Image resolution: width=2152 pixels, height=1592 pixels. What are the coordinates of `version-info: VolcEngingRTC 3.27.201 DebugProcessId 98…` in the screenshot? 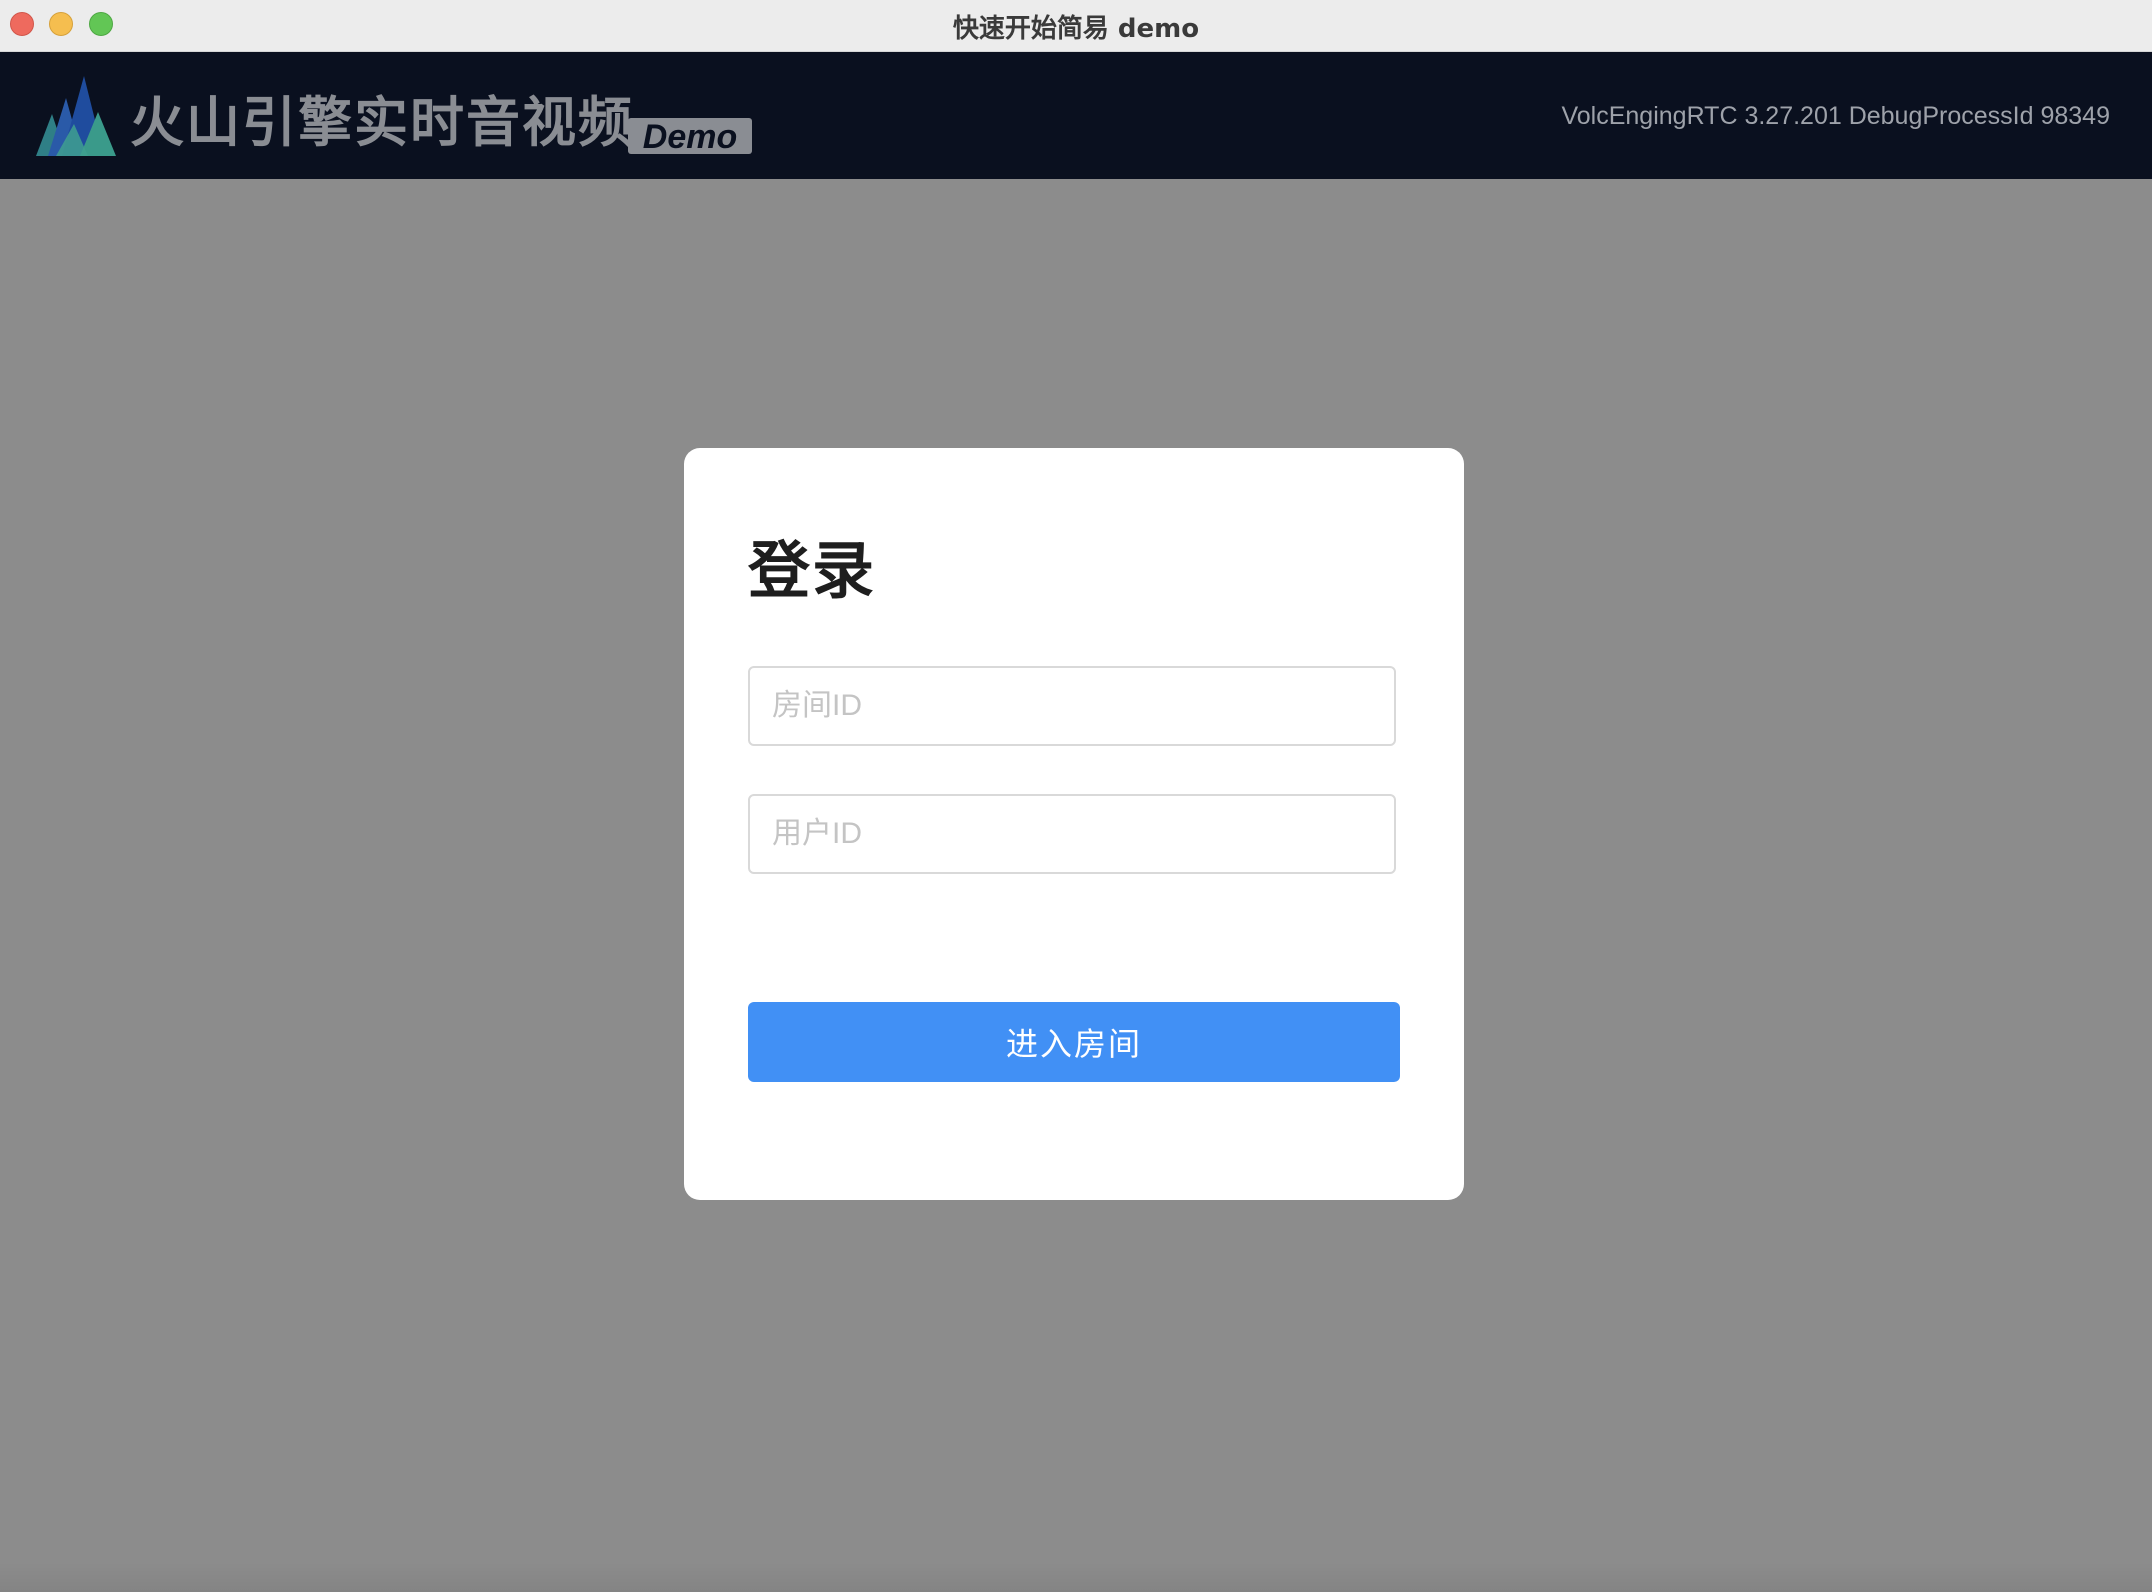 It's located at (1835, 116).